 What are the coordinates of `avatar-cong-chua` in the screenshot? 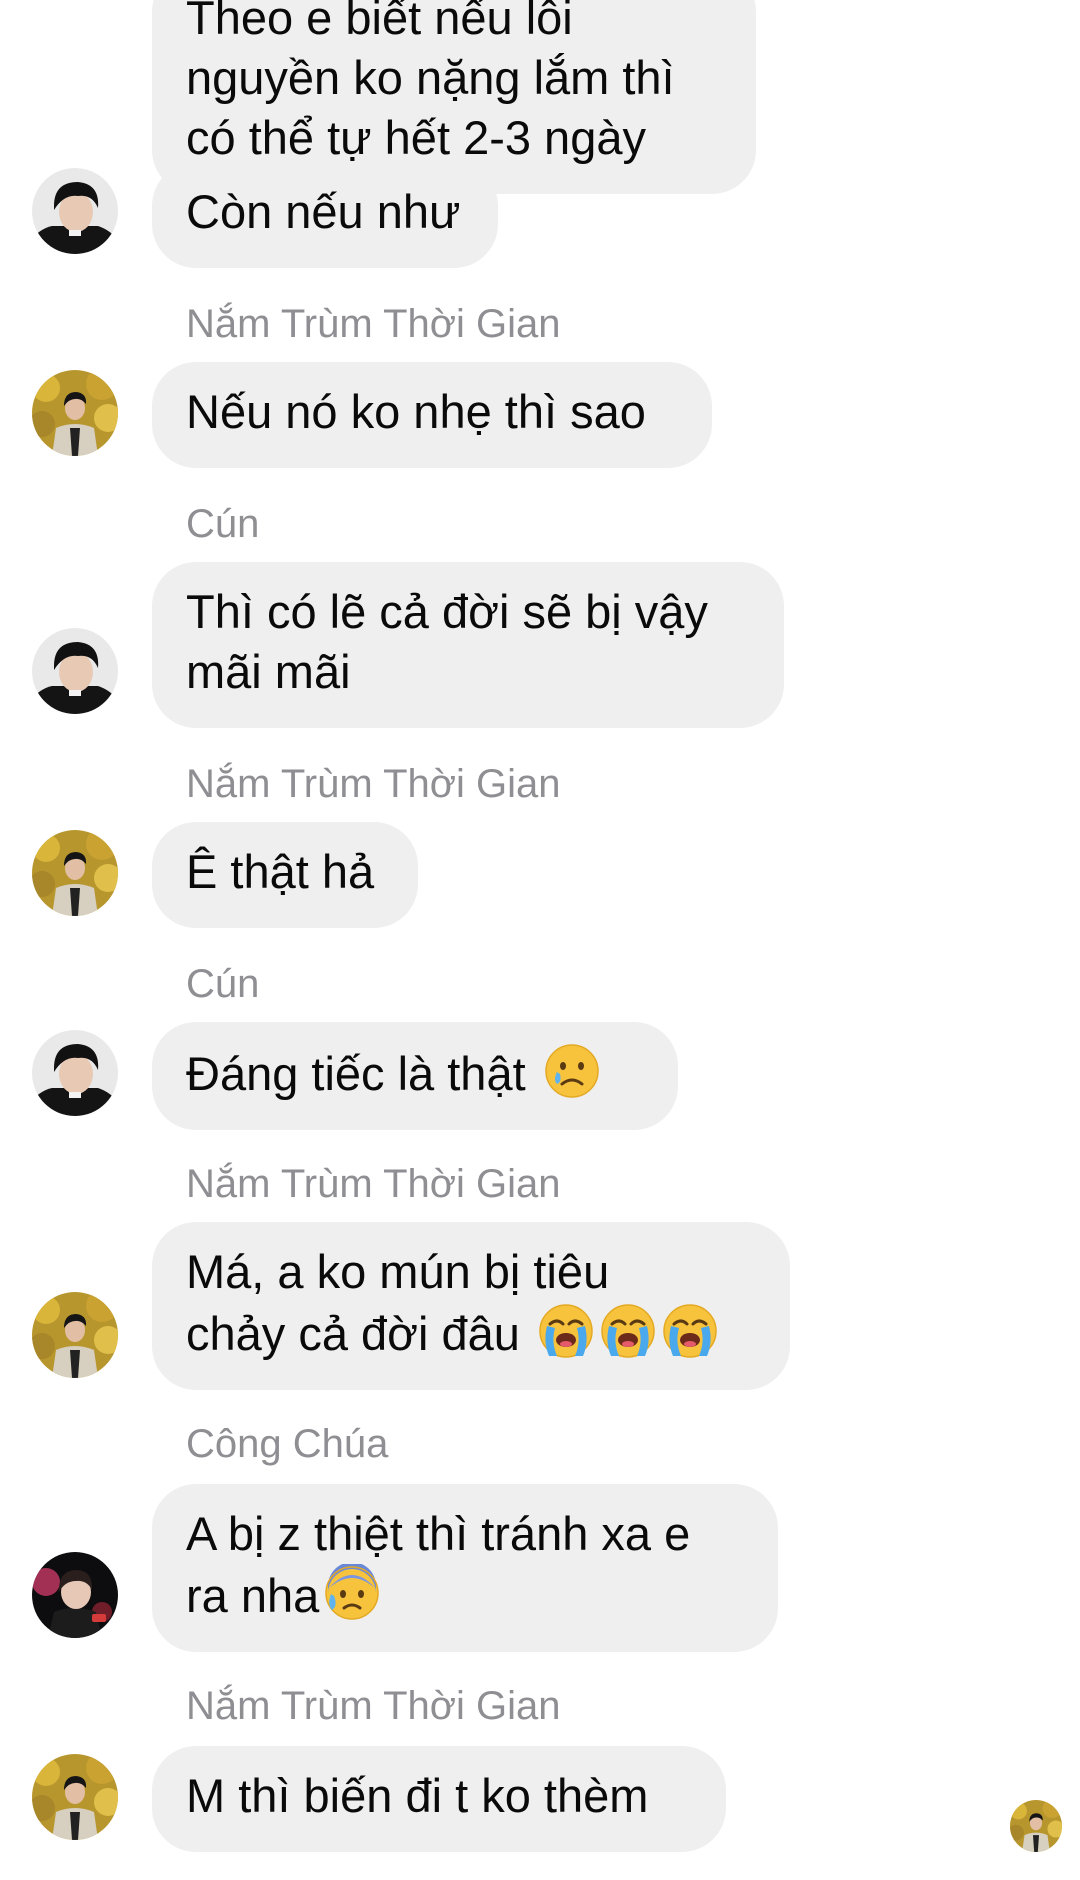 It's located at (75, 1595).